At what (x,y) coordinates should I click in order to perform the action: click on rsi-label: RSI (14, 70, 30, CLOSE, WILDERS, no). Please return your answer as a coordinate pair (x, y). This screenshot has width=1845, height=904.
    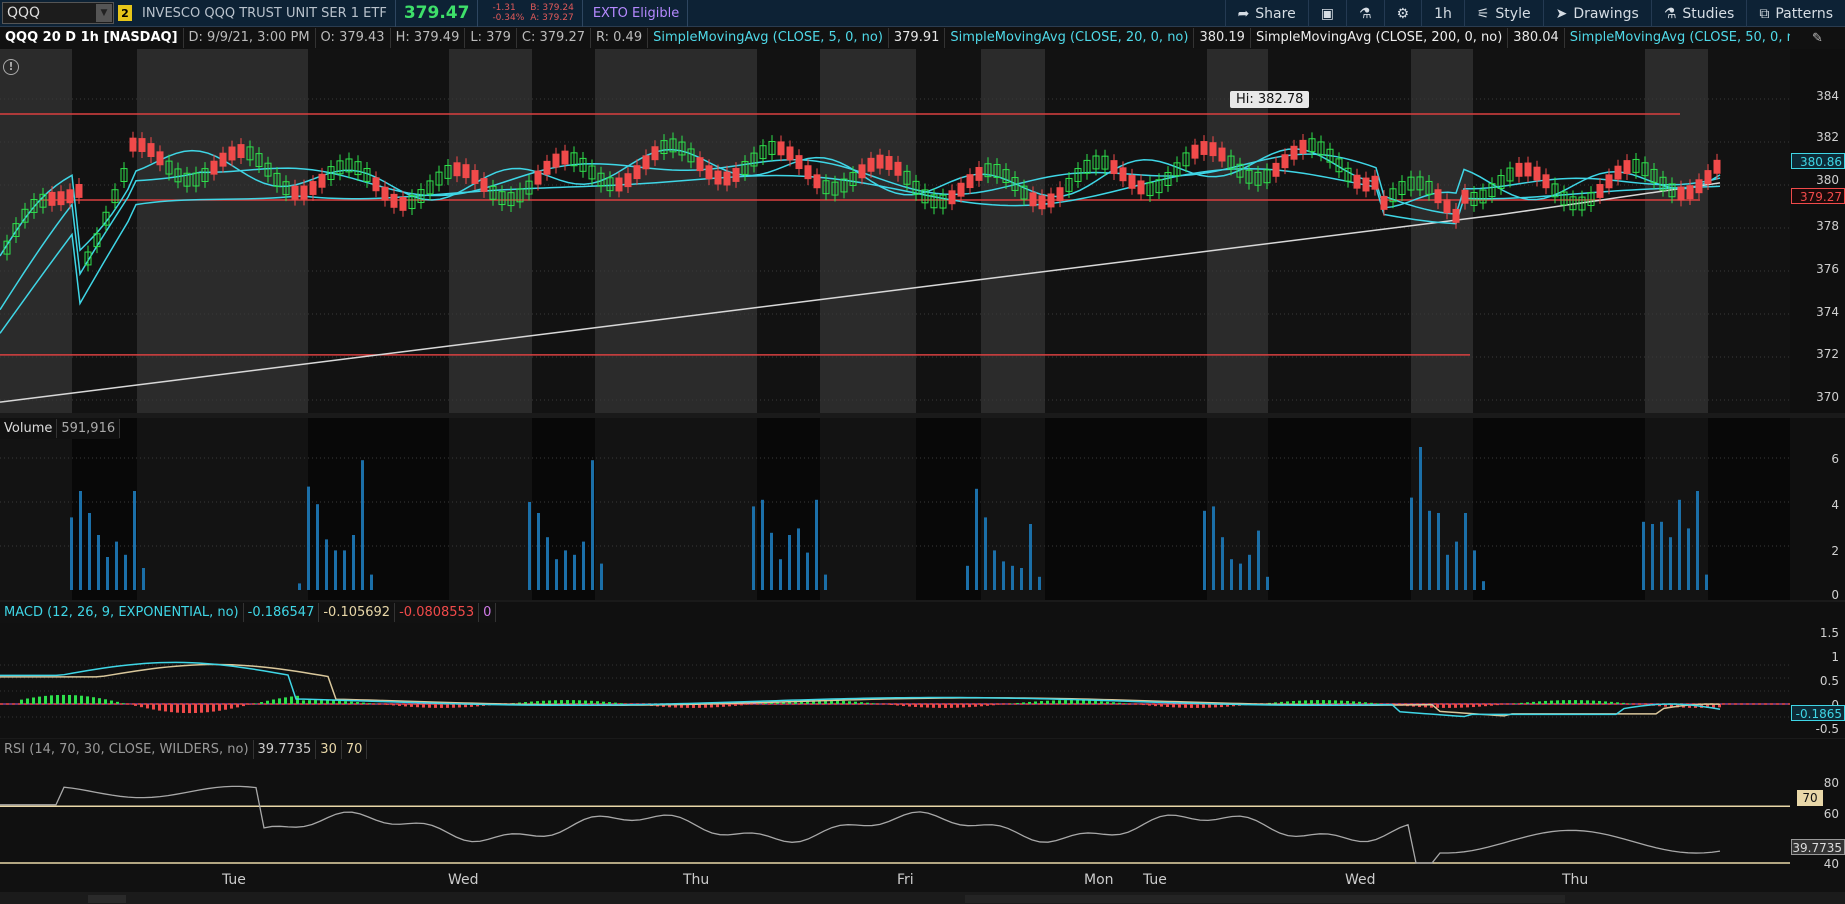
    Looking at the image, I should click on (127, 749).